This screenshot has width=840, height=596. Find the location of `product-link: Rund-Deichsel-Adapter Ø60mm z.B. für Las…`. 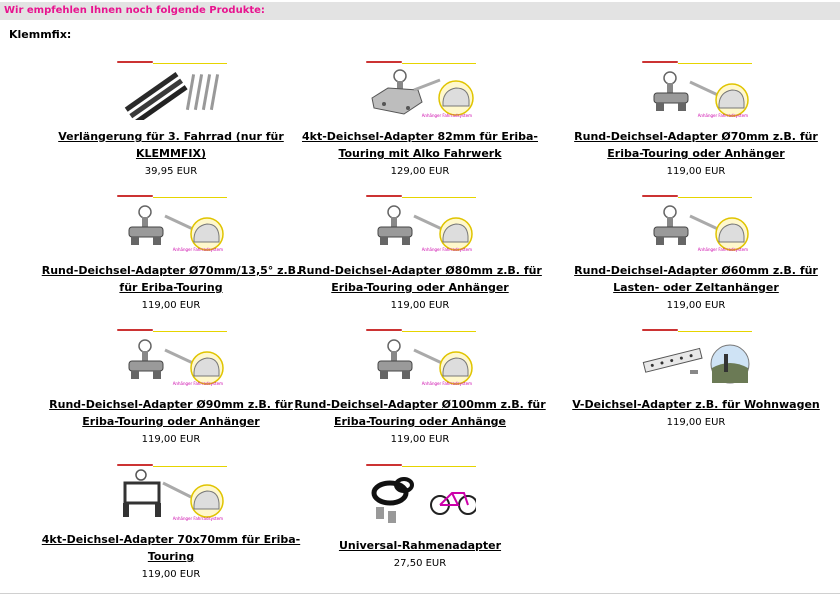

product-link: Rund-Deichsel-Adapter Ø60mm z.B. für Las… is located at coordinates (696, 279).